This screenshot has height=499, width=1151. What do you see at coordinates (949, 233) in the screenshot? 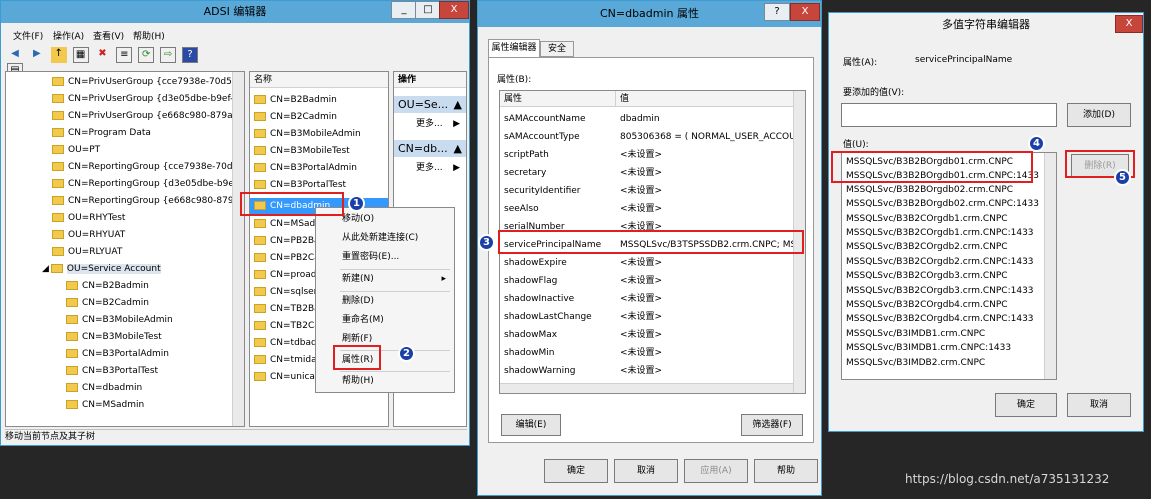
I see `value-item: MSSQLSvc/B3B2COrgdb1.crm.CNPC:1433` at bounding box center [949, 233].